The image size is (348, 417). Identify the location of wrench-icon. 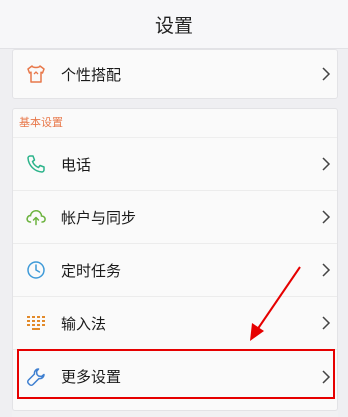
(36, 377).